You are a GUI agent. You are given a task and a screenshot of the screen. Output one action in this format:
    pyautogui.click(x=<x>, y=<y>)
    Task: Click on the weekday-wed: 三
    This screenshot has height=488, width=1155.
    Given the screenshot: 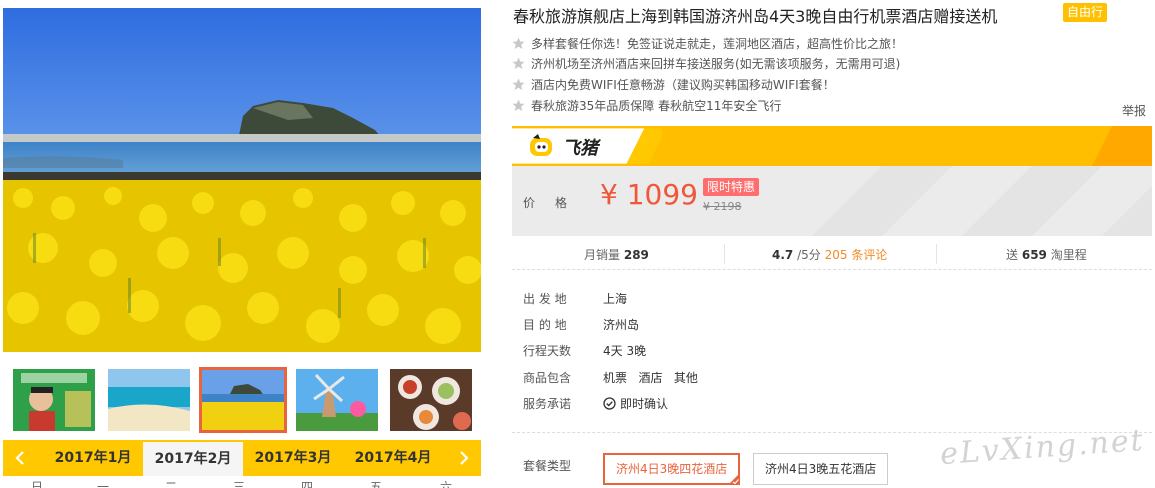 What is the action you would take?
    pyautogui.click(x=238, y=484)
    